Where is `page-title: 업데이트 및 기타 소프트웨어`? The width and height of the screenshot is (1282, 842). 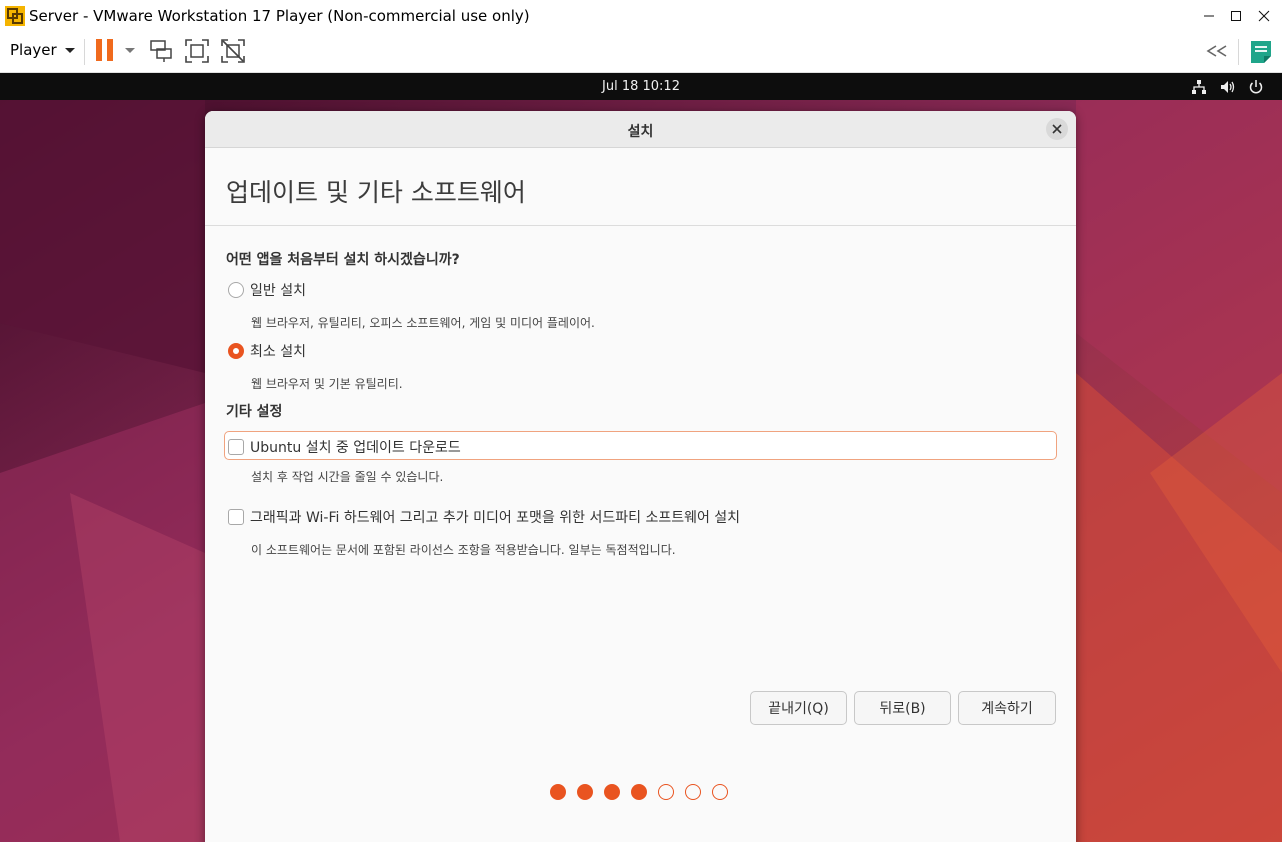
page-title: 업데이트 및 기타 소프트웨어 is located at coordinates (376, 192).